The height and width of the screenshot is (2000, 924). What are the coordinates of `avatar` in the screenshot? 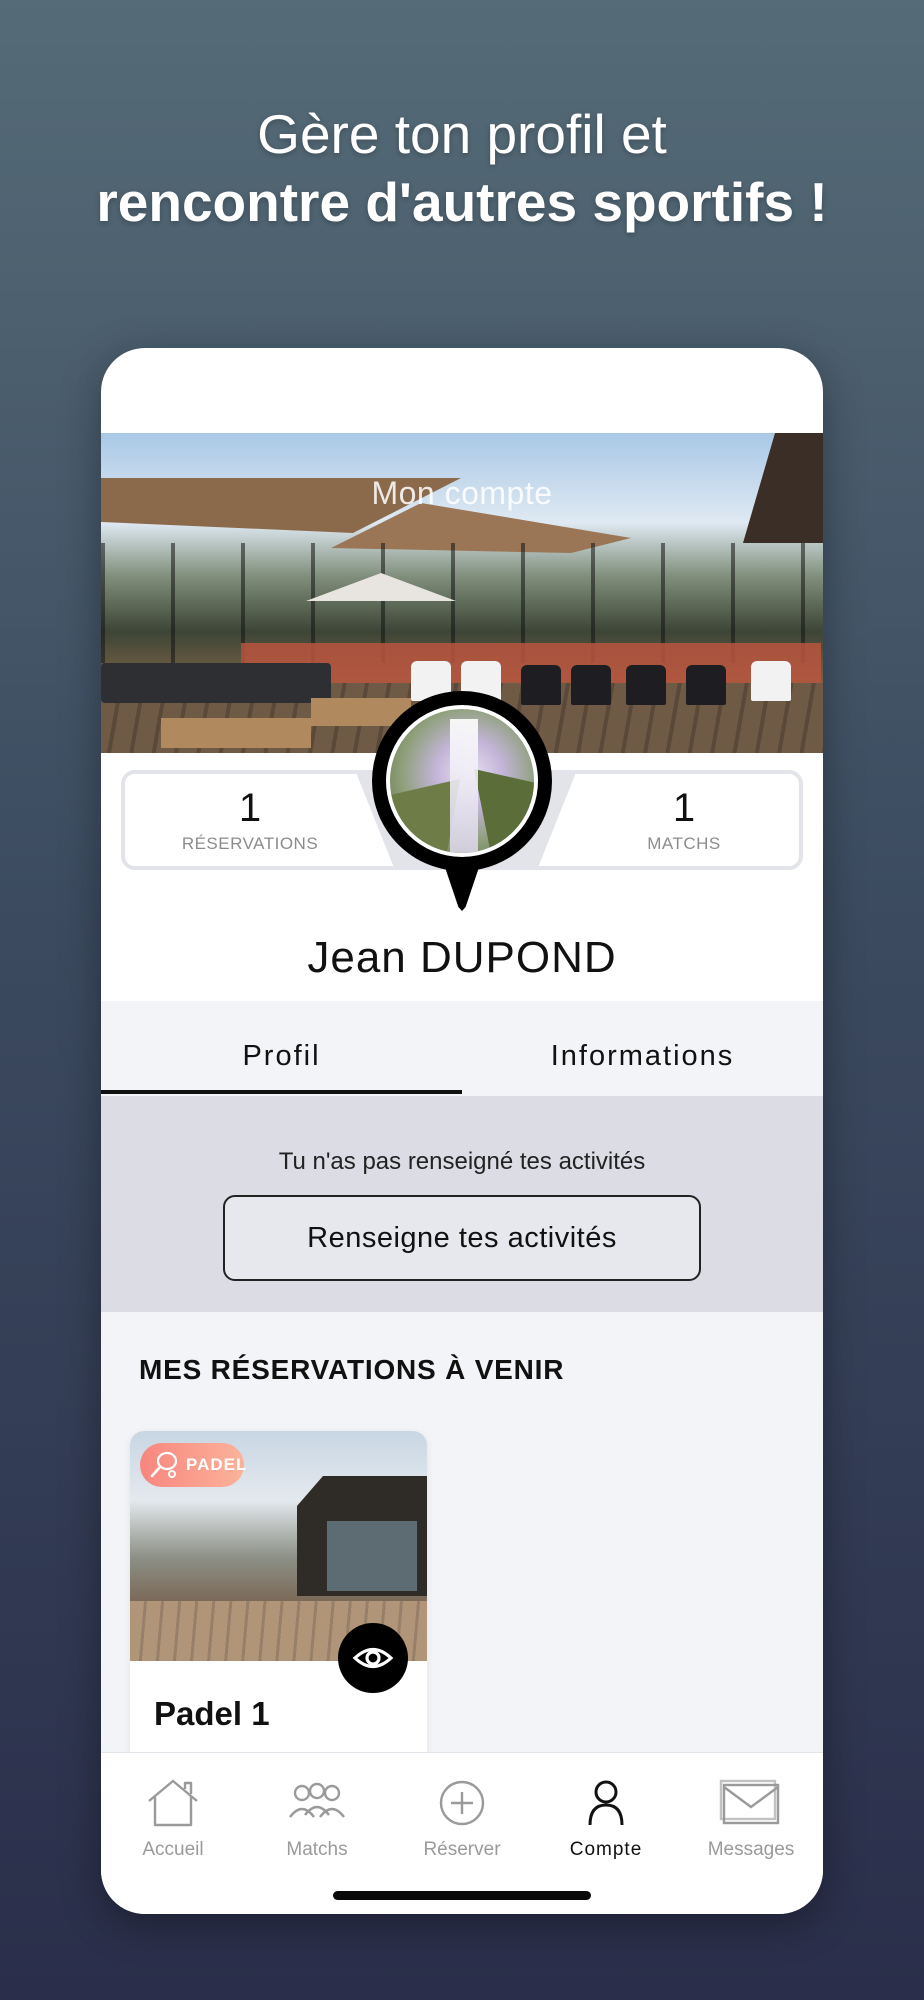 It's located at (462, 781).